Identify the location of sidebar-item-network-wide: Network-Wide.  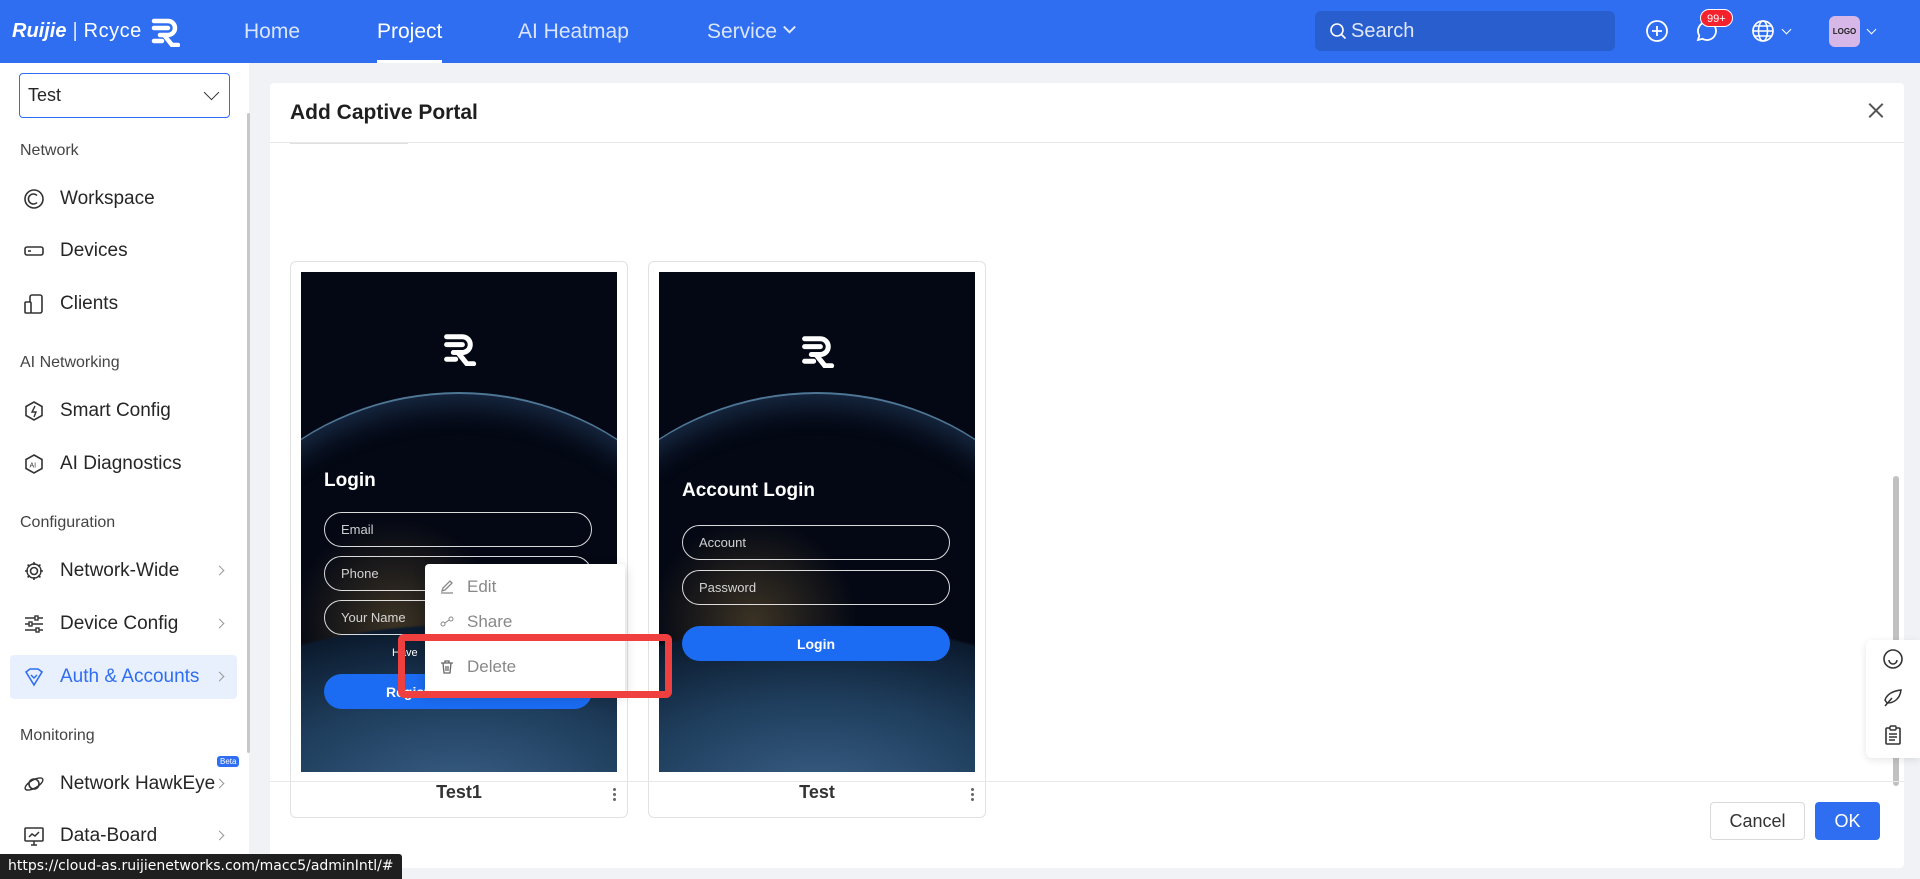
(123, 571).